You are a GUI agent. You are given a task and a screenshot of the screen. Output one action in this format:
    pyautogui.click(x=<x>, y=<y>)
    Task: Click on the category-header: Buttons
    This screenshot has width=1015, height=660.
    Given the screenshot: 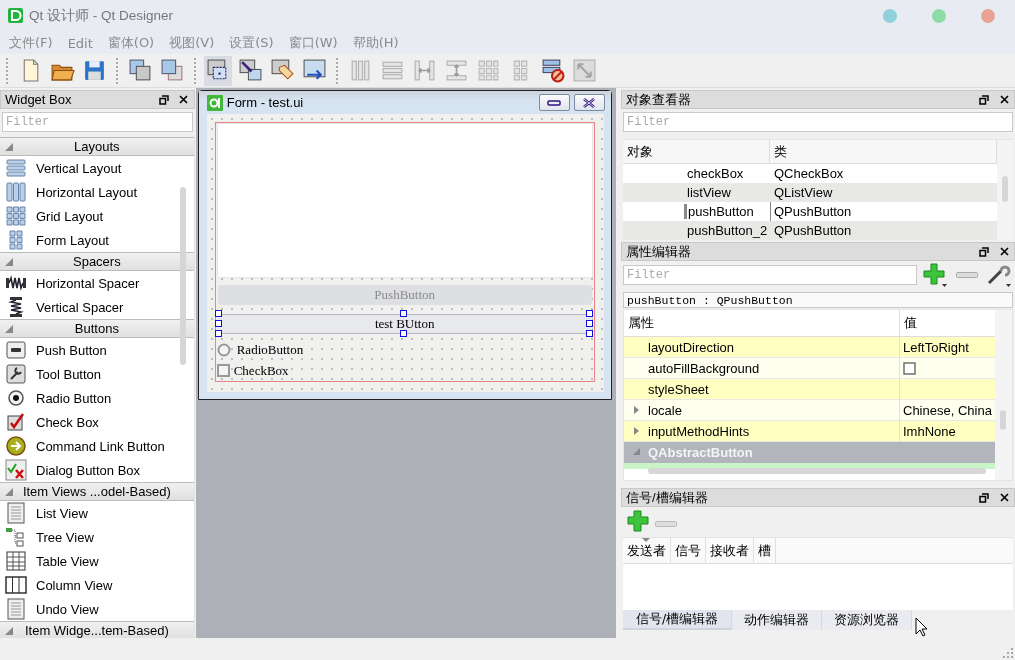 What is the action you would take?
    pyautogui.click(x=97, y=329)
    